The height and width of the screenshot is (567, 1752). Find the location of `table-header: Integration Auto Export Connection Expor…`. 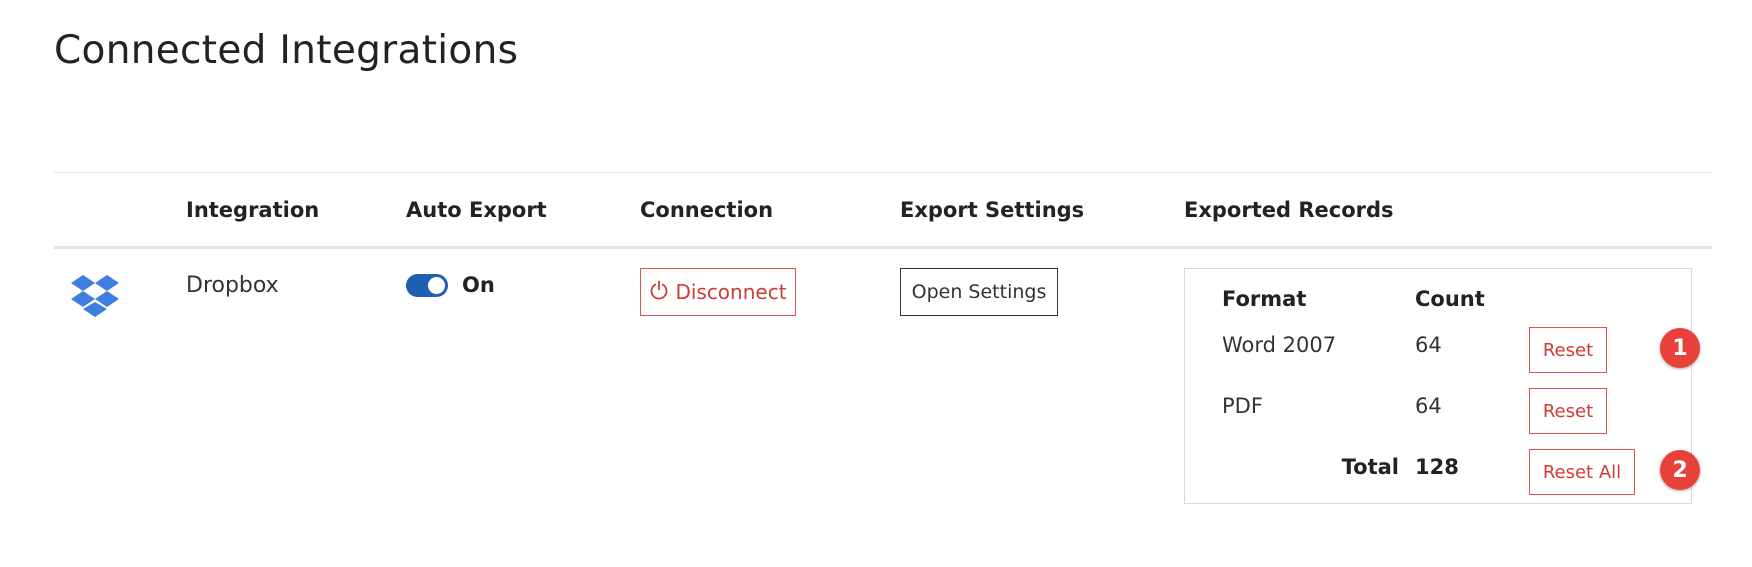

table-header: Integration Auto Export Connection Expor… is located at coordinates (883, 211).